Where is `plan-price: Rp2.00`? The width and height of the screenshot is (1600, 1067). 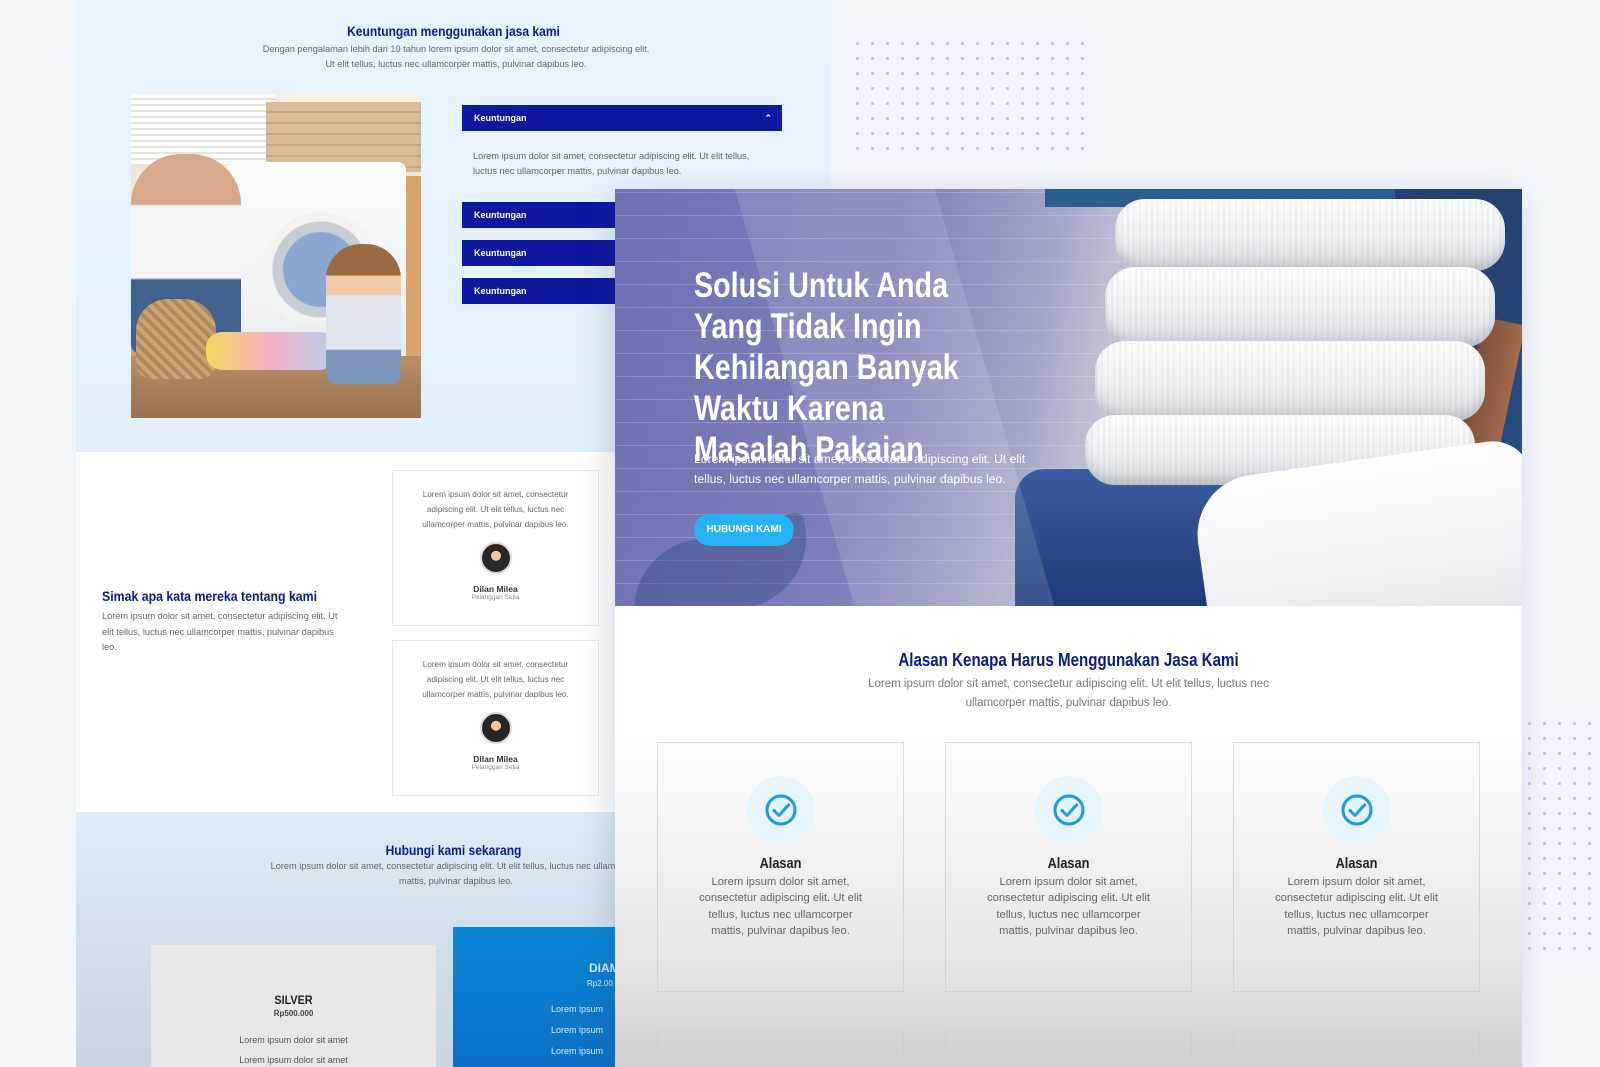 plan-price: Rp2.00 is located at coordinates (600, 983).